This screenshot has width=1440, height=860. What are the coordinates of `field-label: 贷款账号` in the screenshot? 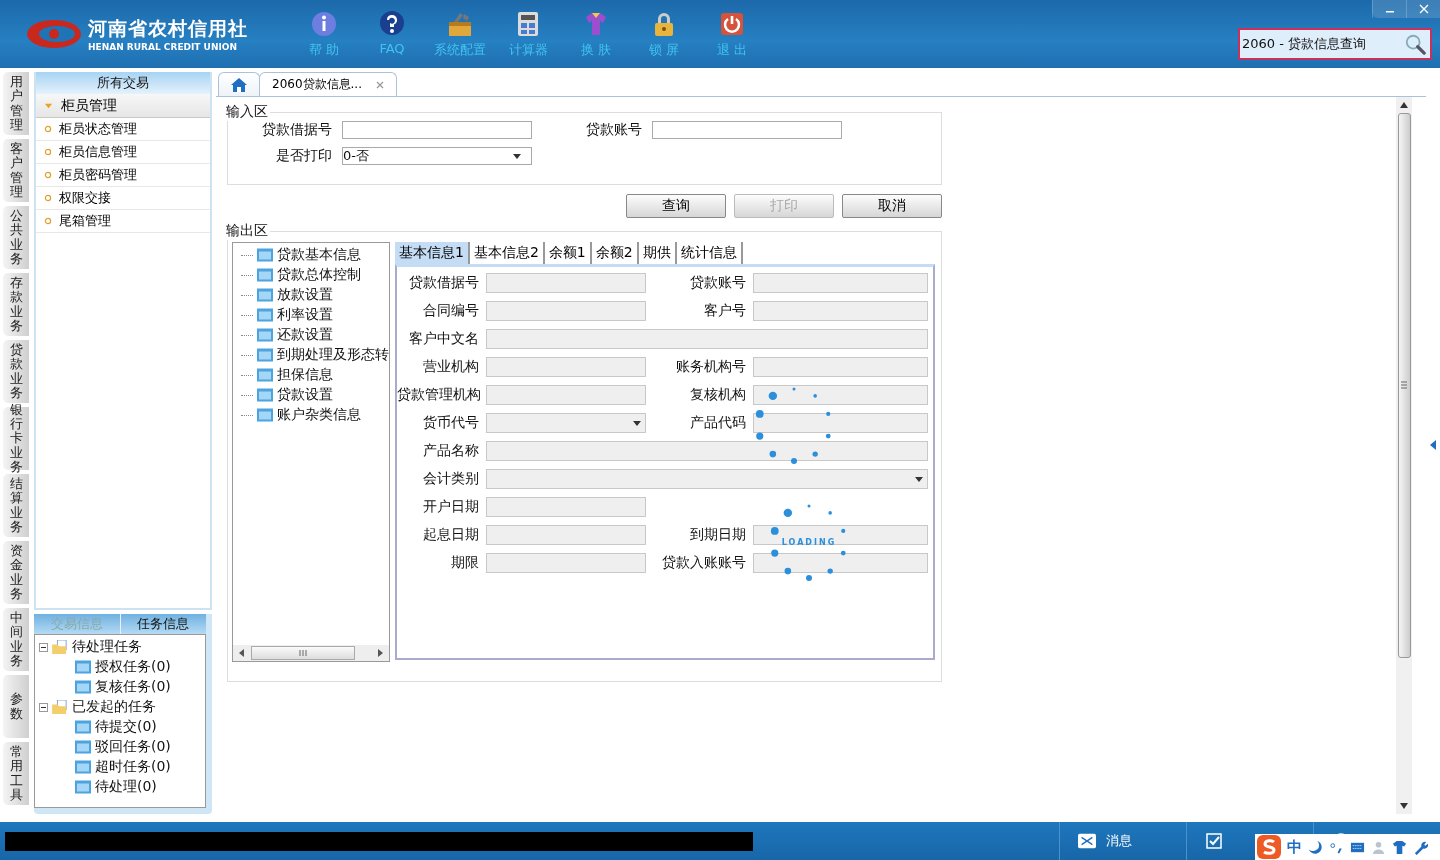 It's located at (717, 283).